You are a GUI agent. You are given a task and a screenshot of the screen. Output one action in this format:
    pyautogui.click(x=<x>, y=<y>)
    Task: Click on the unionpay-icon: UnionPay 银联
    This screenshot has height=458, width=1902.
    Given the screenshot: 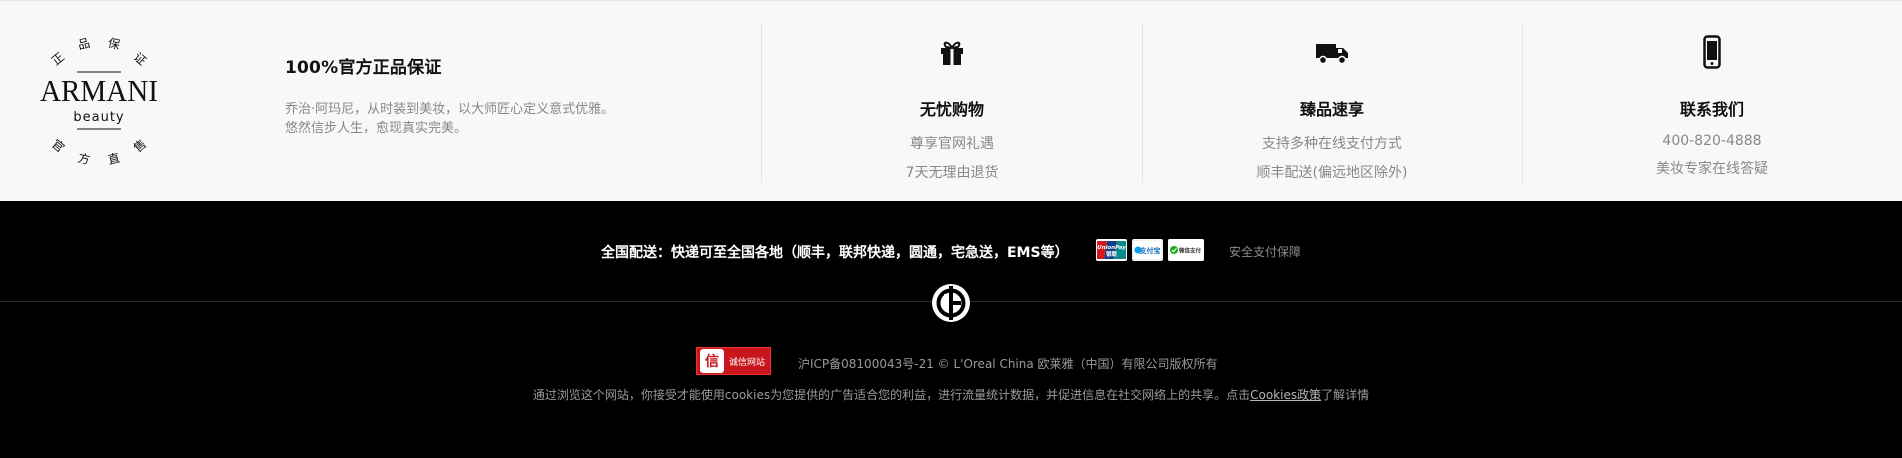 What is the action you would take?
    pyautogui.click(x=1111, y=250)
    